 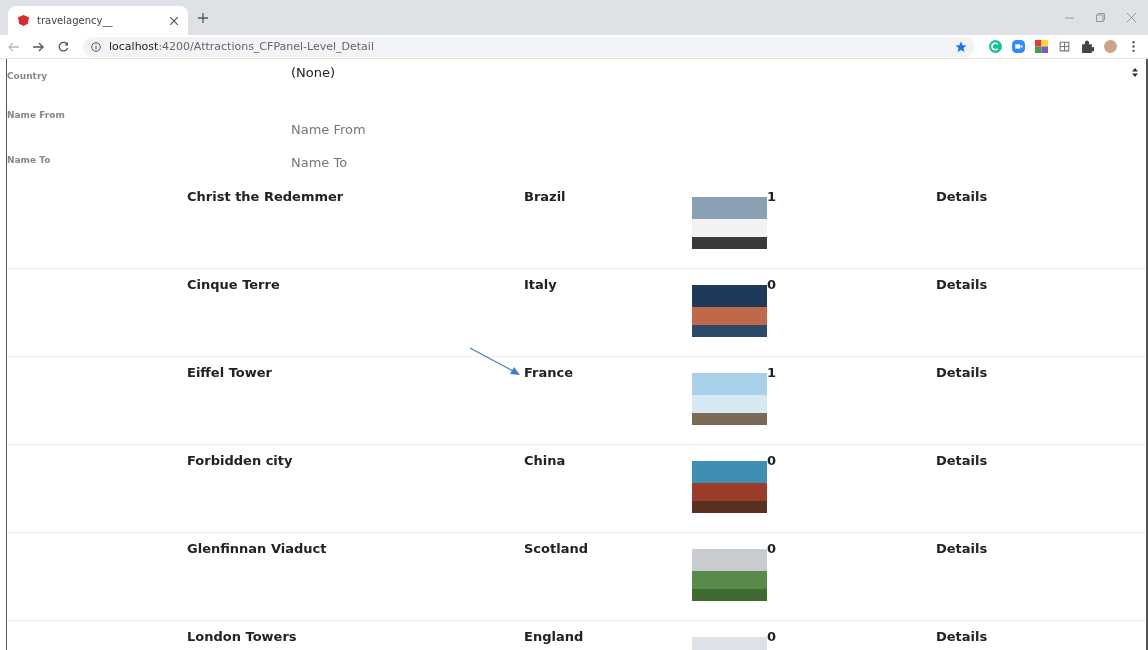 I want to click on url-text: localhost:4200/Attractions_CFPanel-Level_Detail, so click(x=241, y=46).